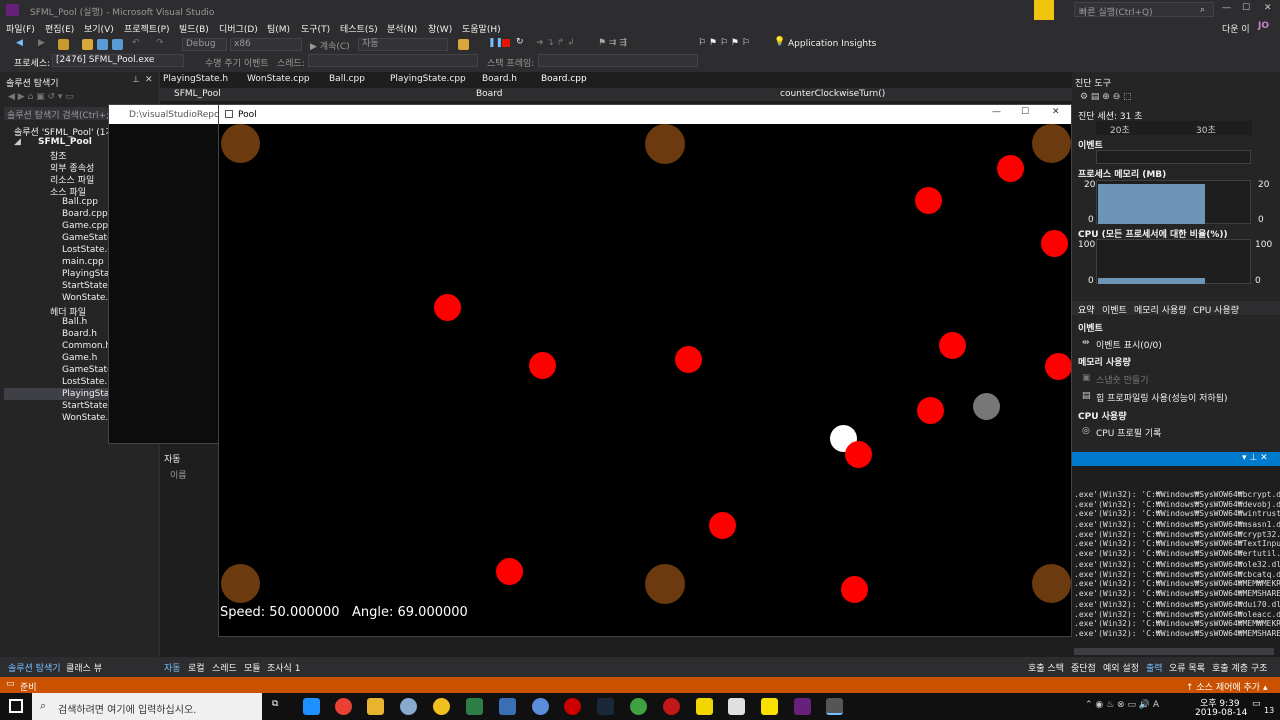 The width and height of the screenshot is (1280, 720). I want to click on tab-exception-settings: 예외 설정, so click(1121, 667).